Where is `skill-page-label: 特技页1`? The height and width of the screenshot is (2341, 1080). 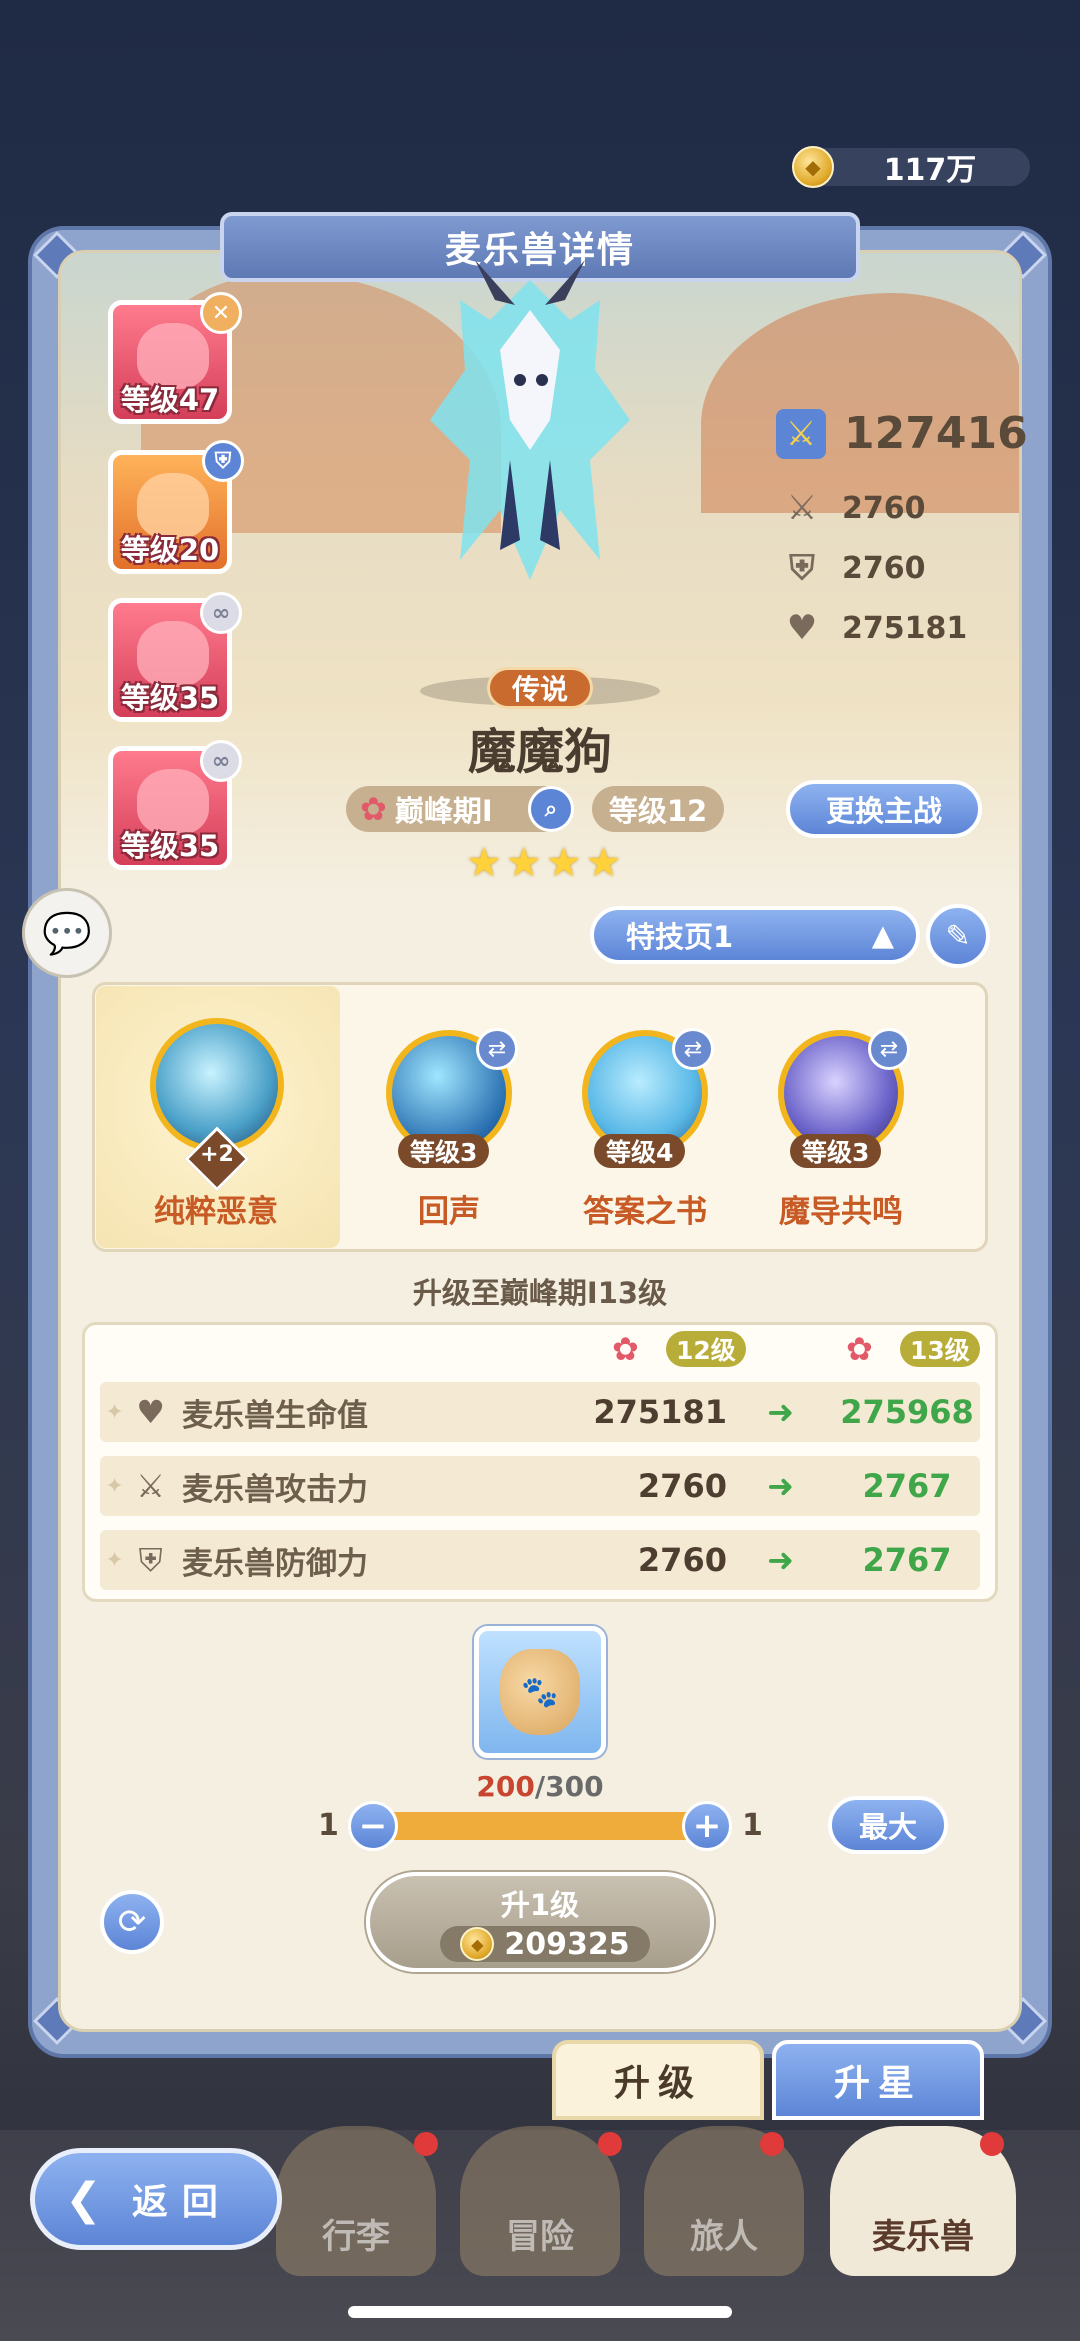 skill-page-label: 特技页1 is located at coordinates (680, 937).